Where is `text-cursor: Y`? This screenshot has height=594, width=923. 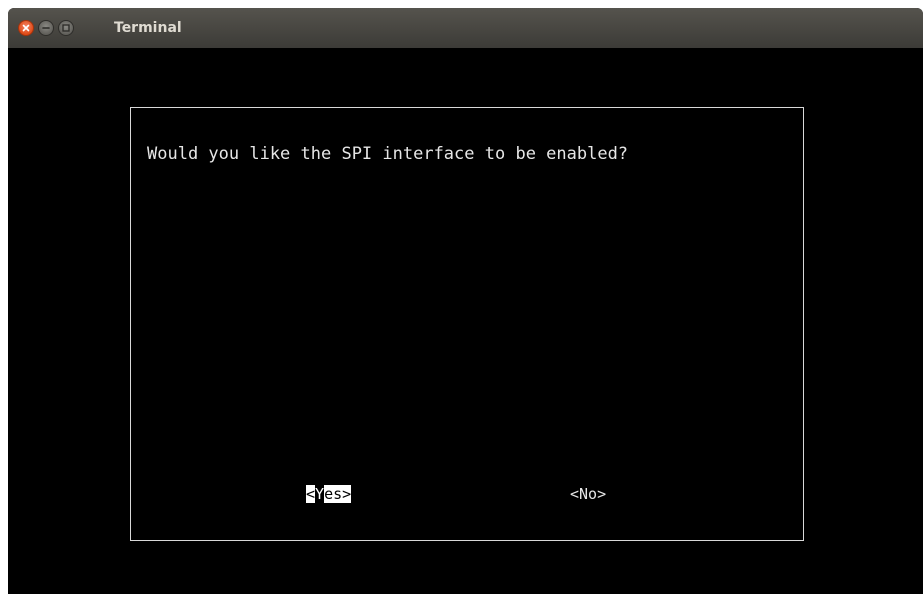 text-cursor: Y is located at coordinates (320, 494).